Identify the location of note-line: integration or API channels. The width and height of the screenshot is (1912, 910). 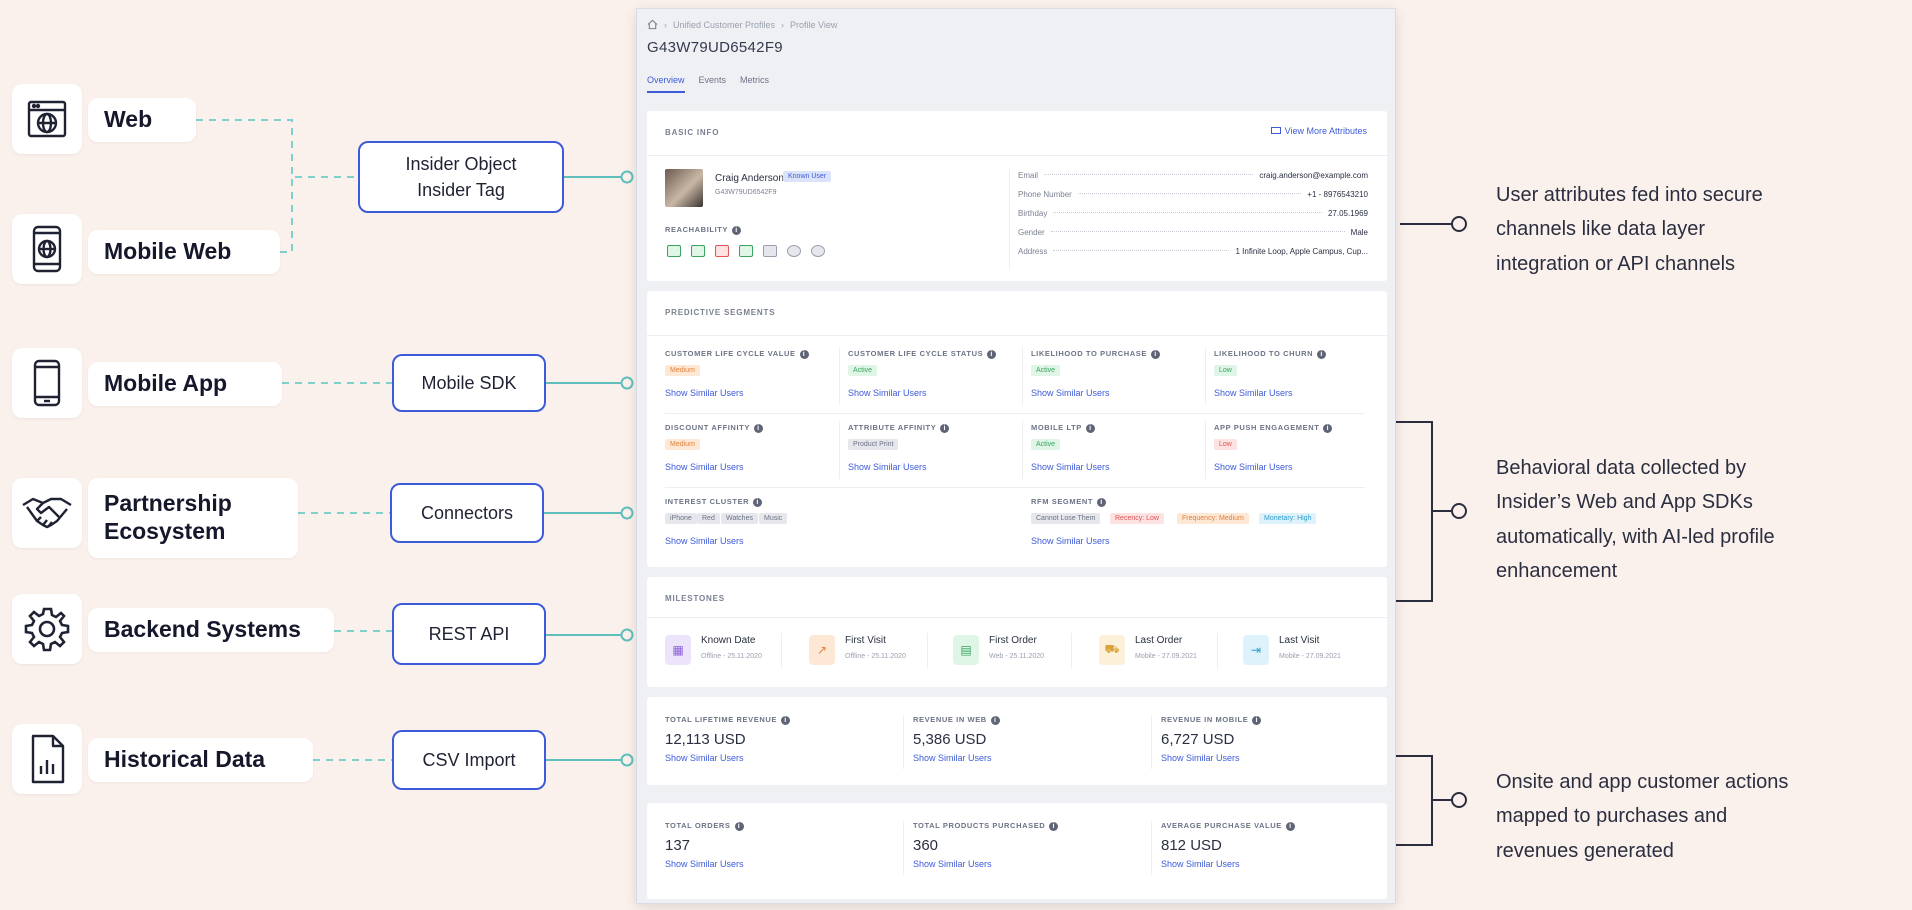
(1616, 263).